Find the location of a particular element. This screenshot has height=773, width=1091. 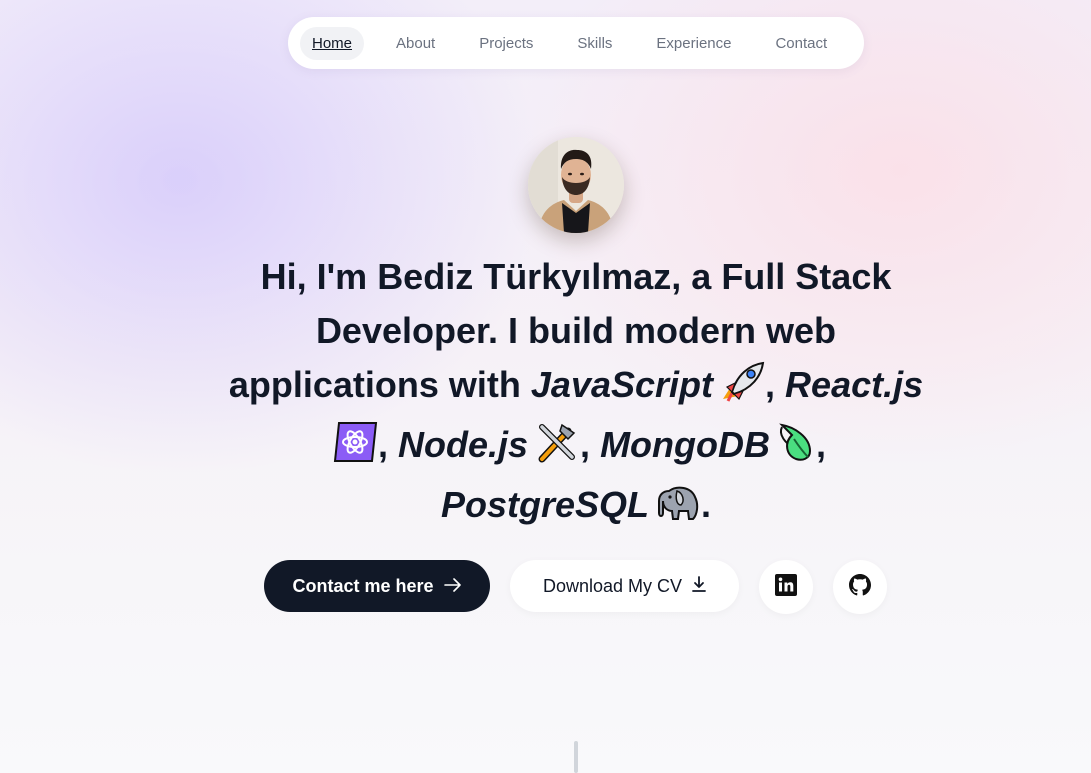

linkedin-icon is located at coordinates (786, 587).